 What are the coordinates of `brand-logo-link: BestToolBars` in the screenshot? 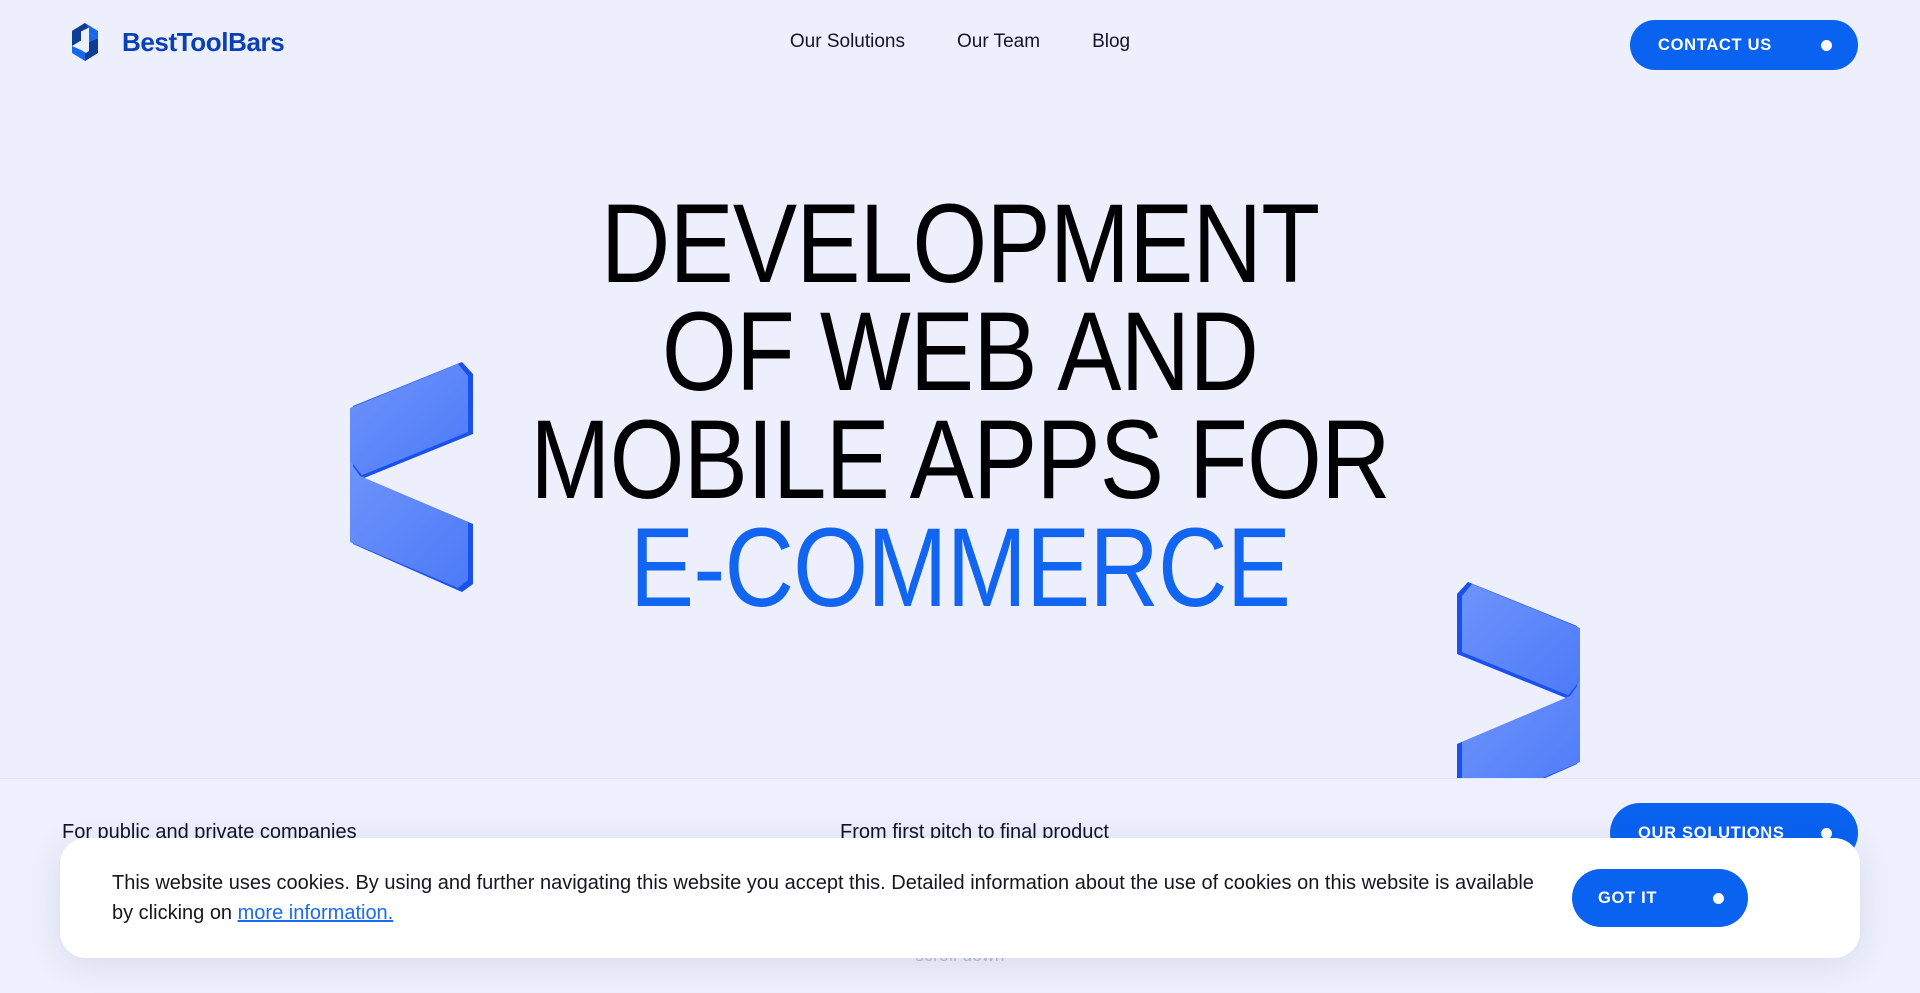 It's located at (173, 42).